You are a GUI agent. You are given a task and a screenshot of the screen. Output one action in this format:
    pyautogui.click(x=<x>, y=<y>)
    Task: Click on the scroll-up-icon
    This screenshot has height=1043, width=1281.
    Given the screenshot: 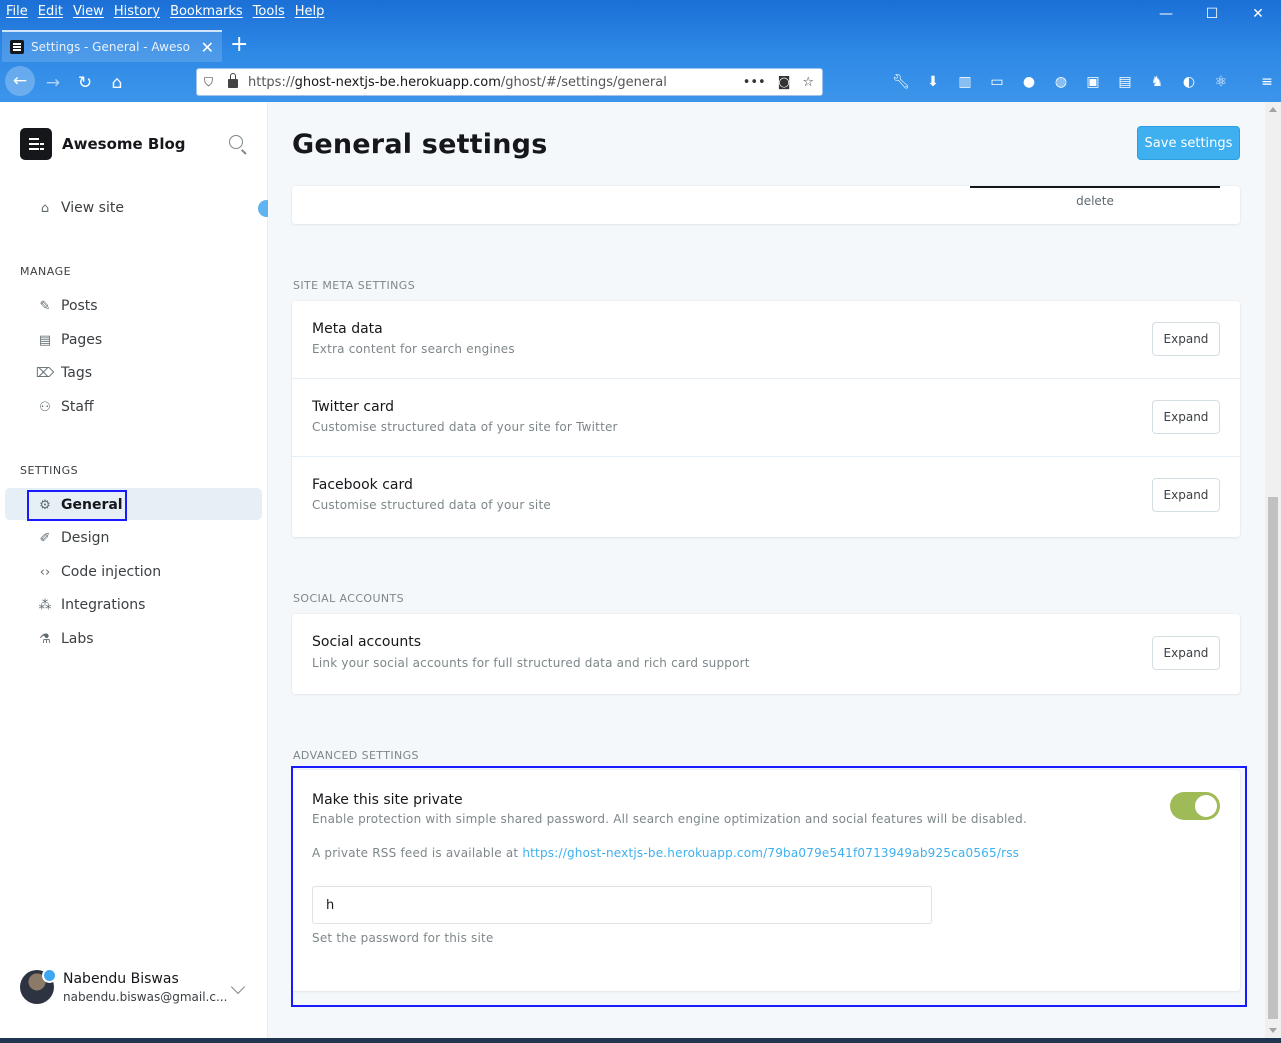 What is the action you would take?
    pyautogui.click(x=1273, y=109)
    